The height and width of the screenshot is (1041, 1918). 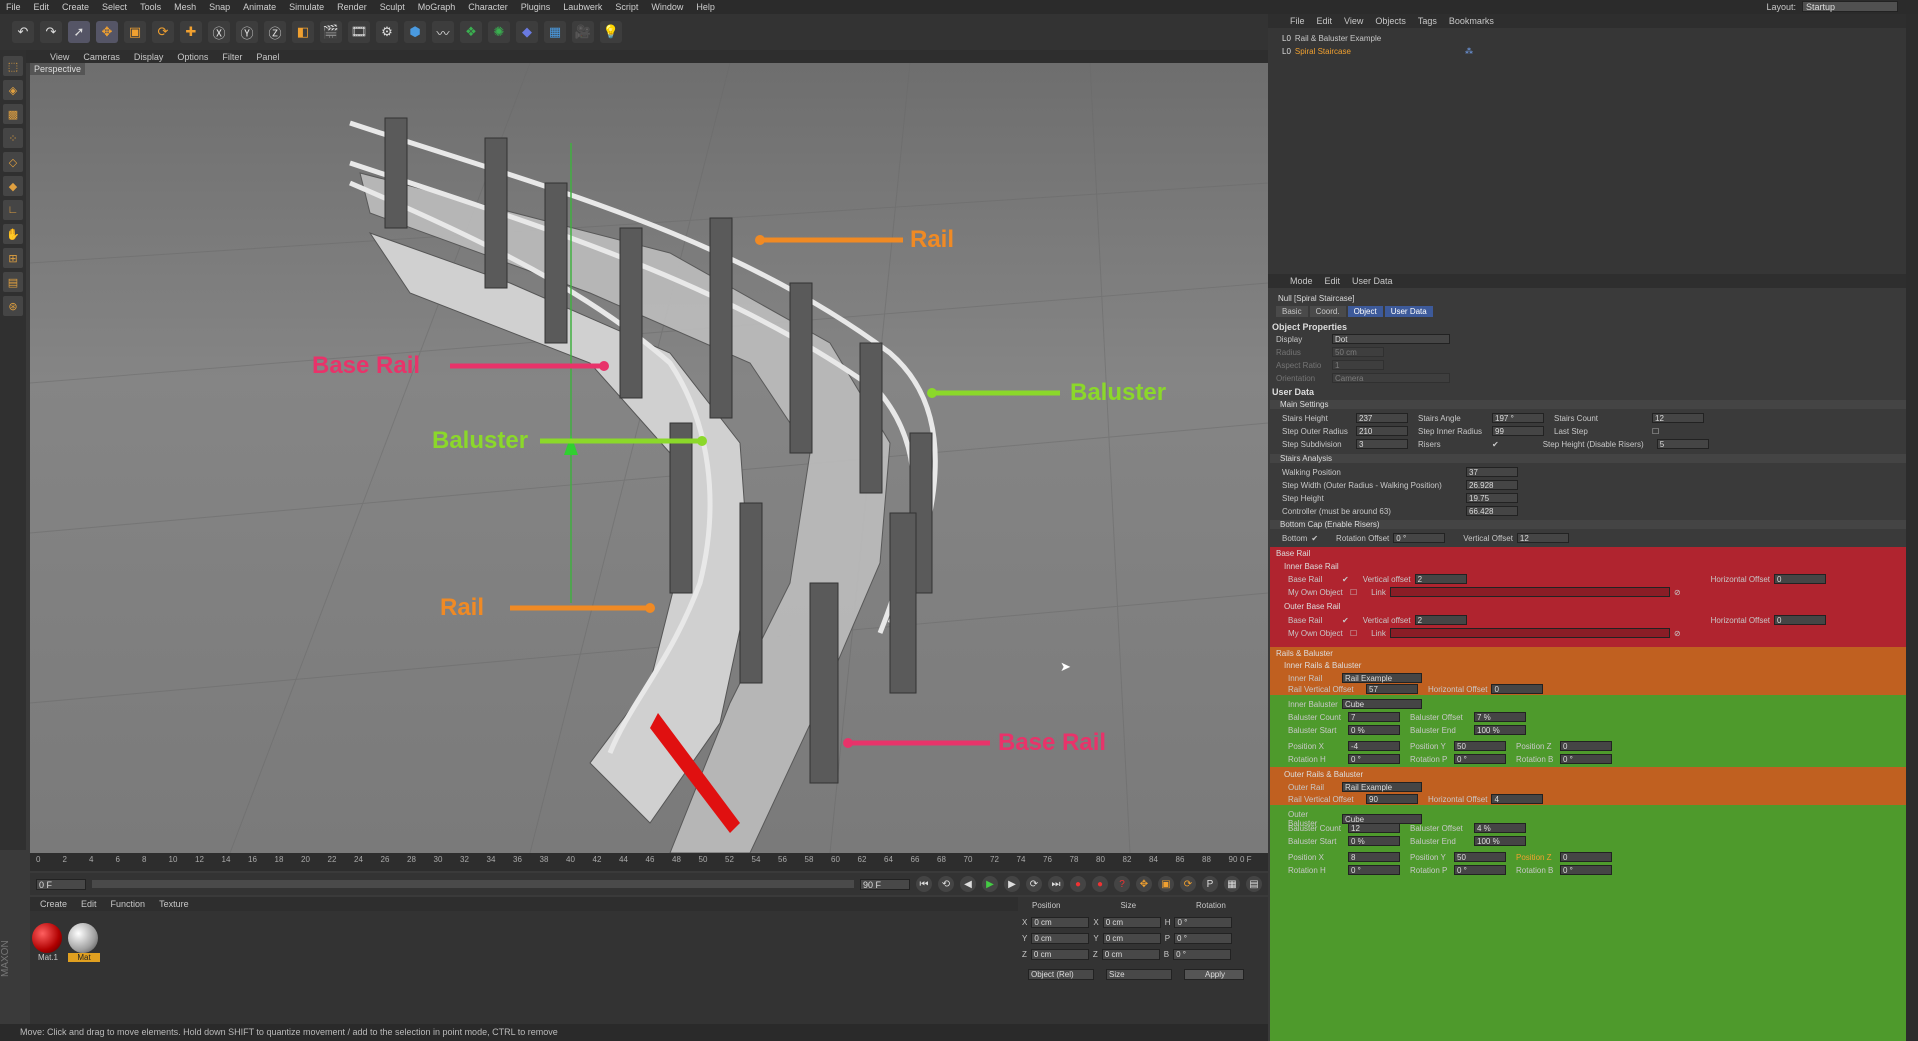 What do you see at coordinates (107, 32) in the screenshot?
I see `move-icon: ✥` at bounding box center [107, 32].